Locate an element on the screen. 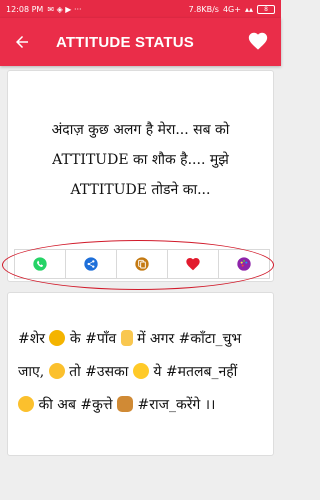 The width and height of the screenshot is (320, 500). share-icon is located at coordinates (91, 264).